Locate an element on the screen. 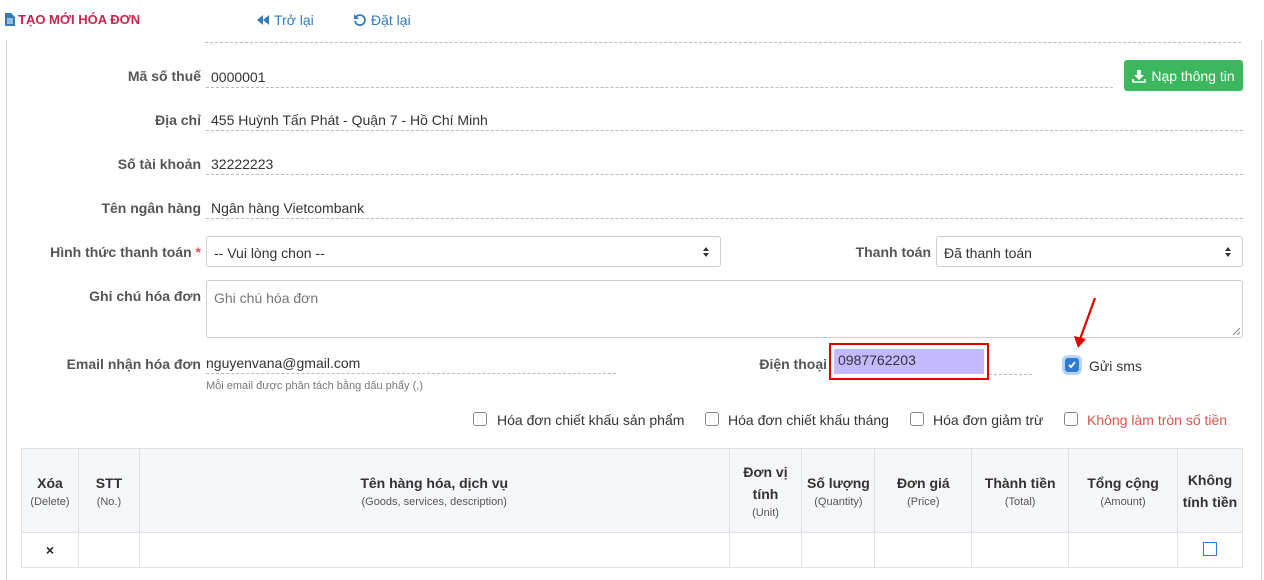 This screenshot has width=1264, height=580. required-mark: * is located at coordinates (198, 252).